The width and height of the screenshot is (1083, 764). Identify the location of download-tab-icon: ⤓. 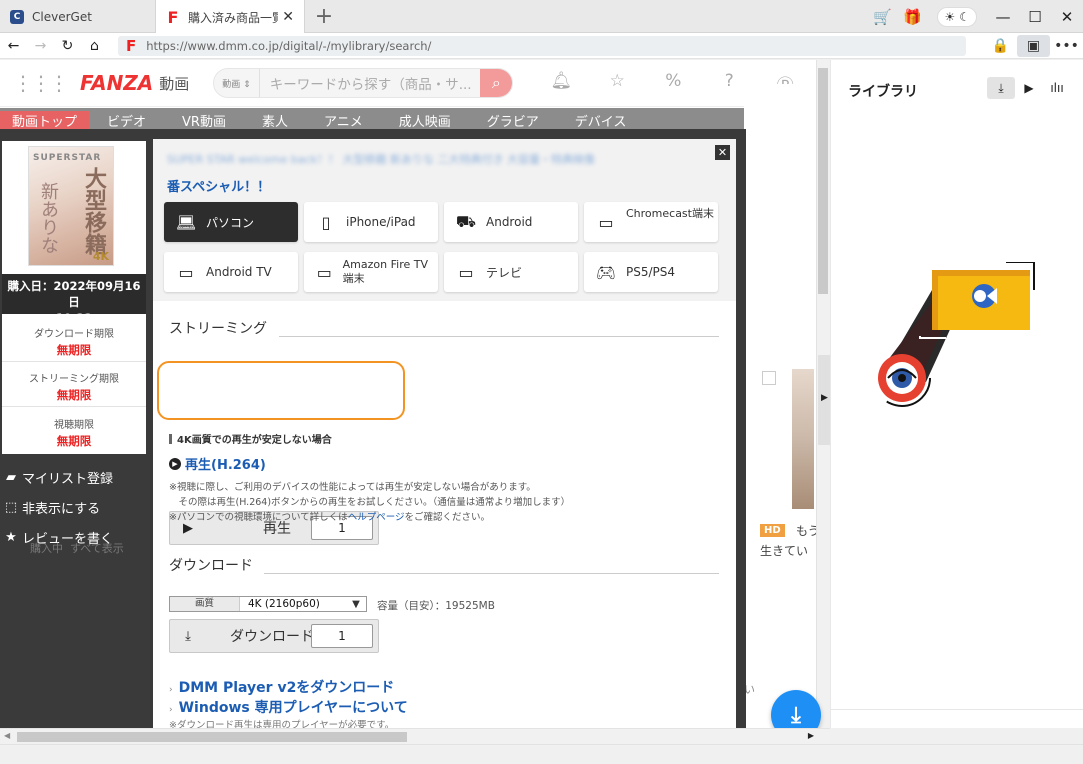
(1001, 88).